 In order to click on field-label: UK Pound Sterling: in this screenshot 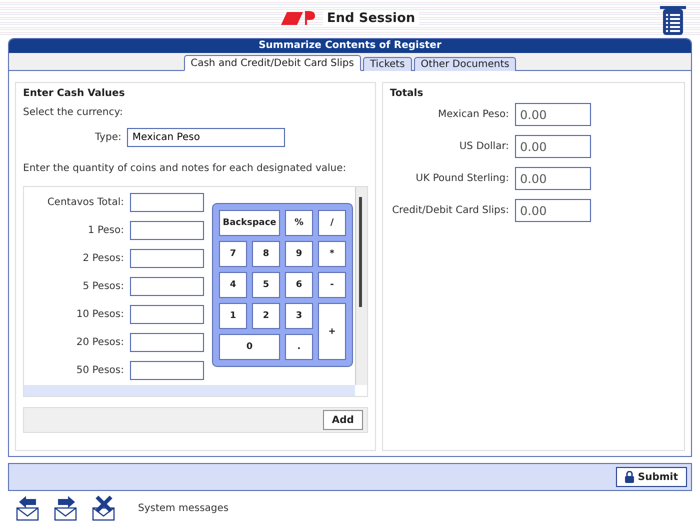, I will do `click(462, 178)`.